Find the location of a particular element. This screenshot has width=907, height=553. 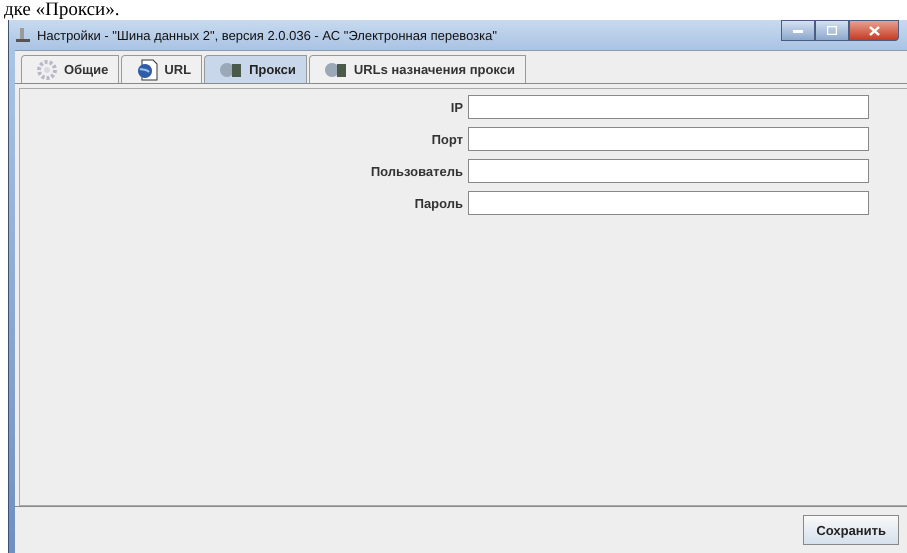

close-button is located at coordinates (874, 30).